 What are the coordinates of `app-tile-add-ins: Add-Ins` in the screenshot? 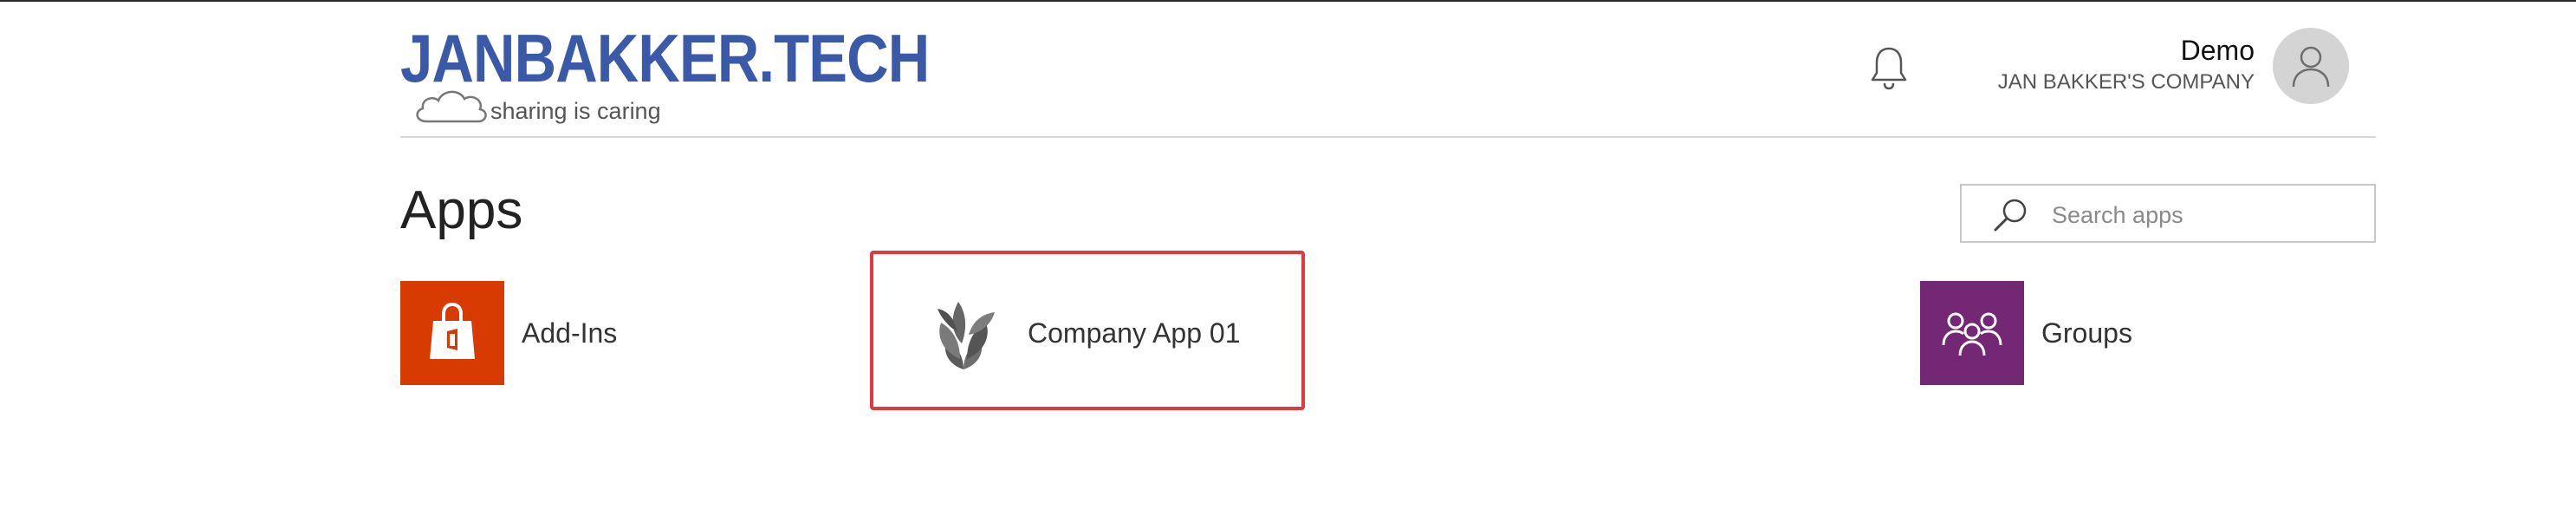 It's located at (574, 333).